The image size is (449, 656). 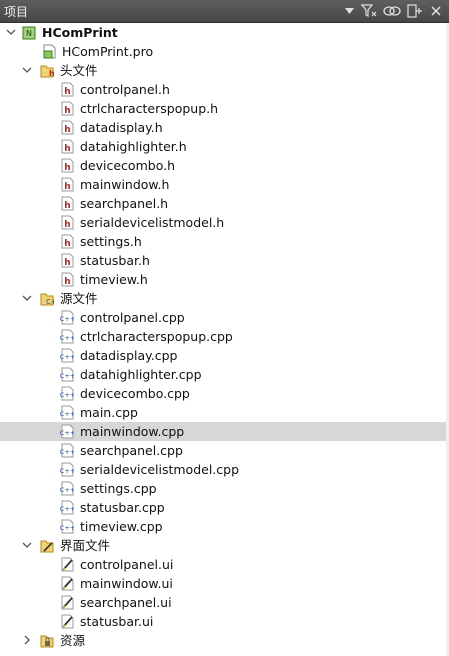 I want to click on tree-item-file: h timeview.h, so click(x=224, y=279).